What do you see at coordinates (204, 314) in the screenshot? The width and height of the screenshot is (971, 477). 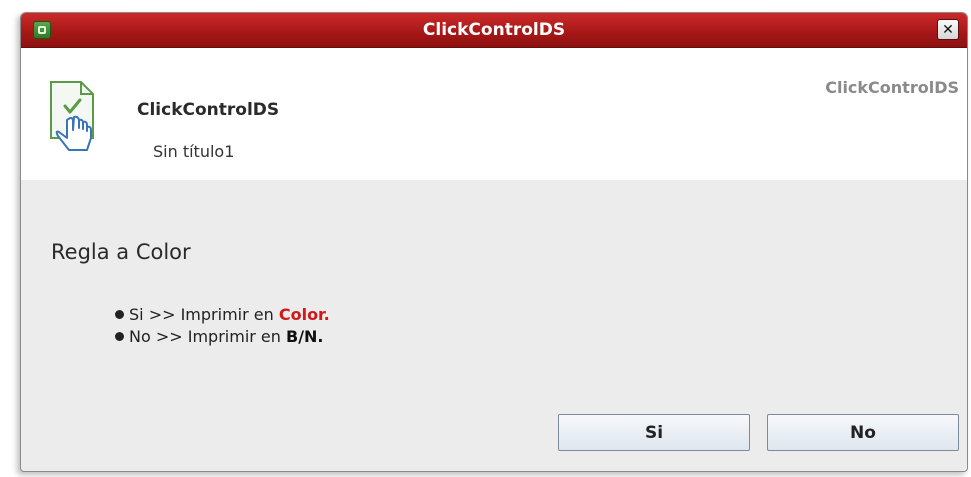 I see `option-prefix: Si >> Imprimir en` at bounding box center [204, 314].